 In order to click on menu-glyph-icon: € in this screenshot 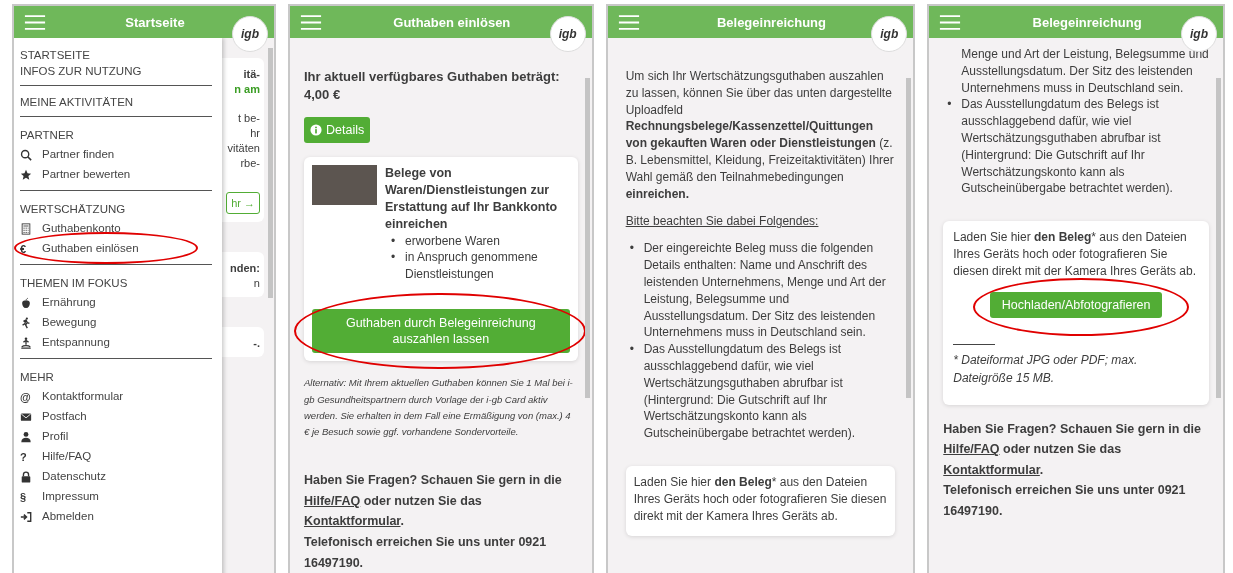, I will do `click(26, 249)`.